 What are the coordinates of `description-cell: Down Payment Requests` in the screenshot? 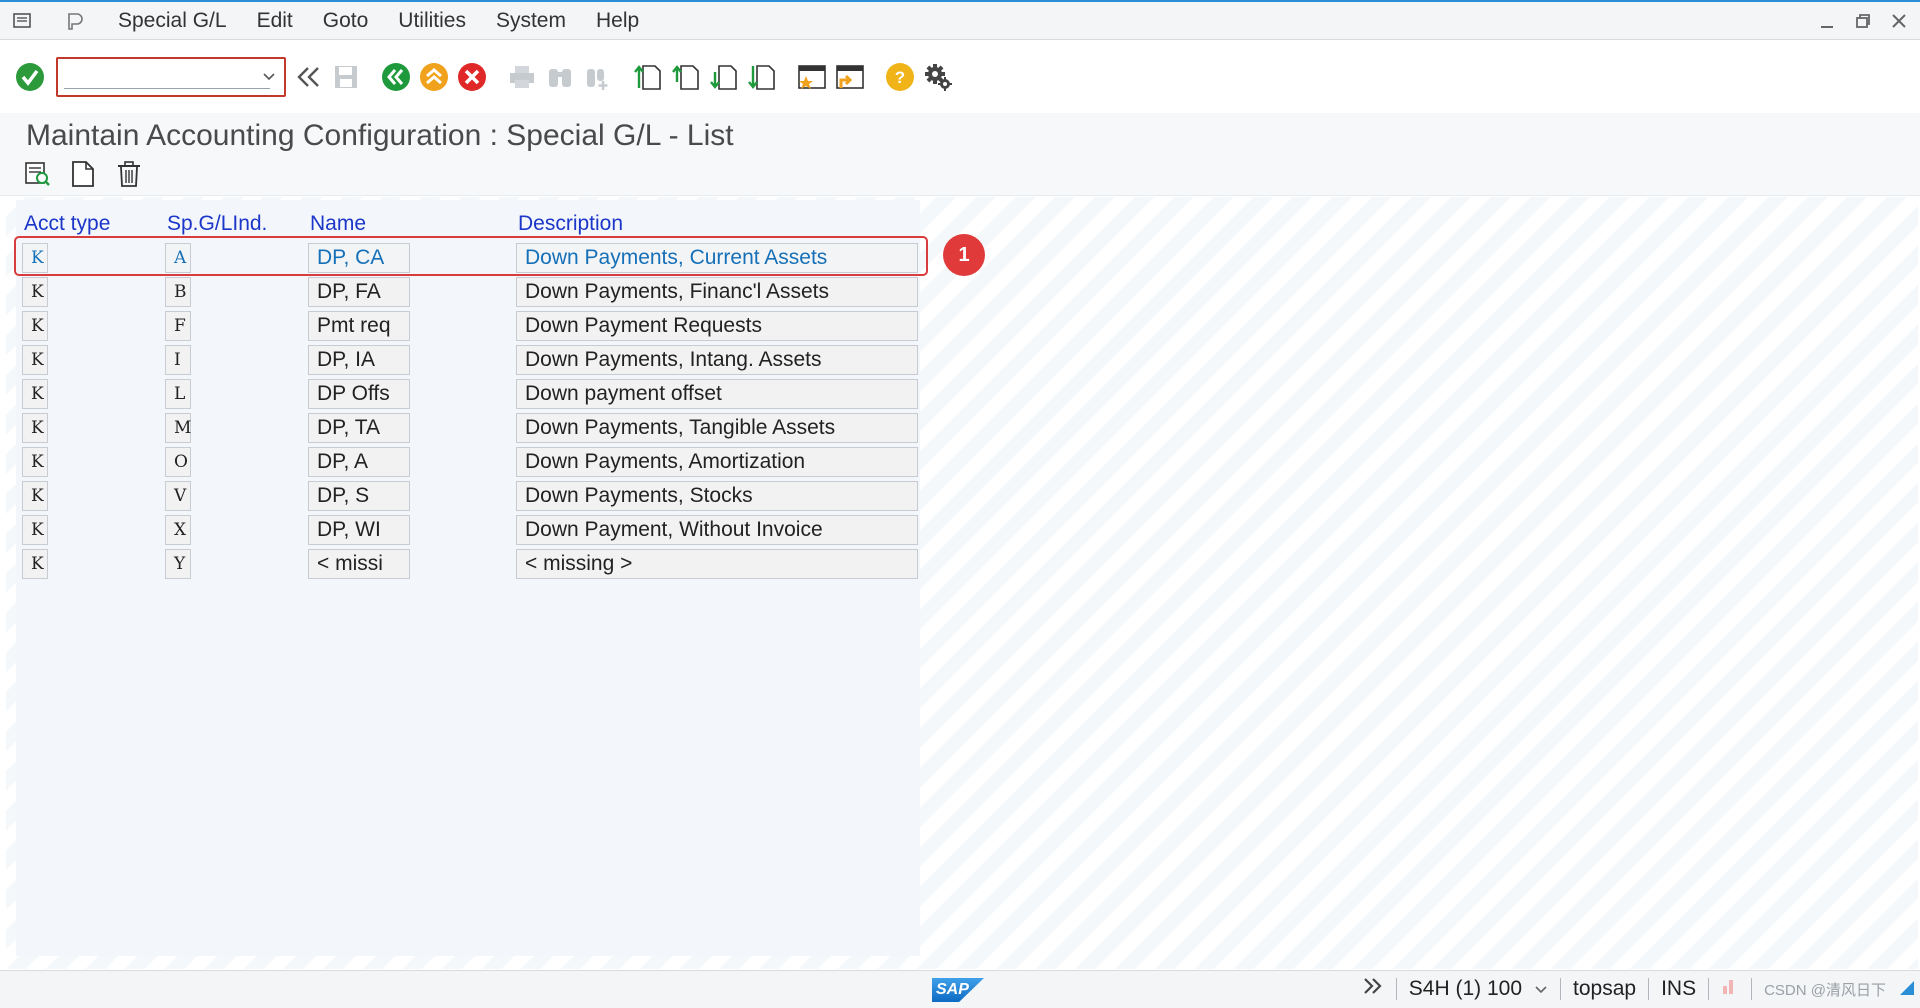 It's located at (717, 326).